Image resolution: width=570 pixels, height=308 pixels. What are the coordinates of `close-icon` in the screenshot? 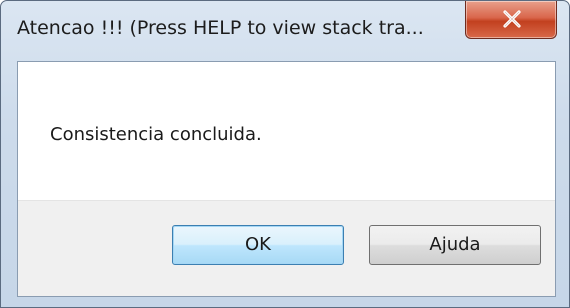 It's located at (512, 19).